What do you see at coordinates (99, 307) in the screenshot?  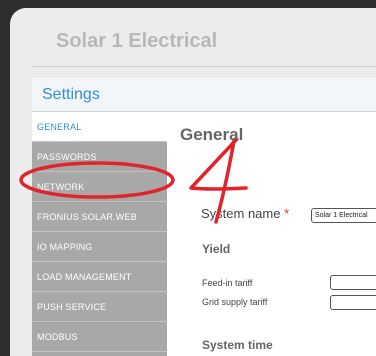 I see `sidebar-item-push-service: PUSH SERVICE` at bounding box center [99, 307].